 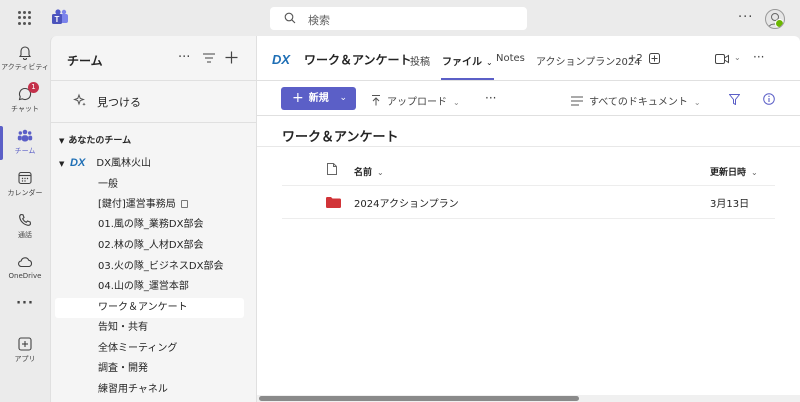 I want to click on rail-teams: チーム, so click(x=25, y=144).